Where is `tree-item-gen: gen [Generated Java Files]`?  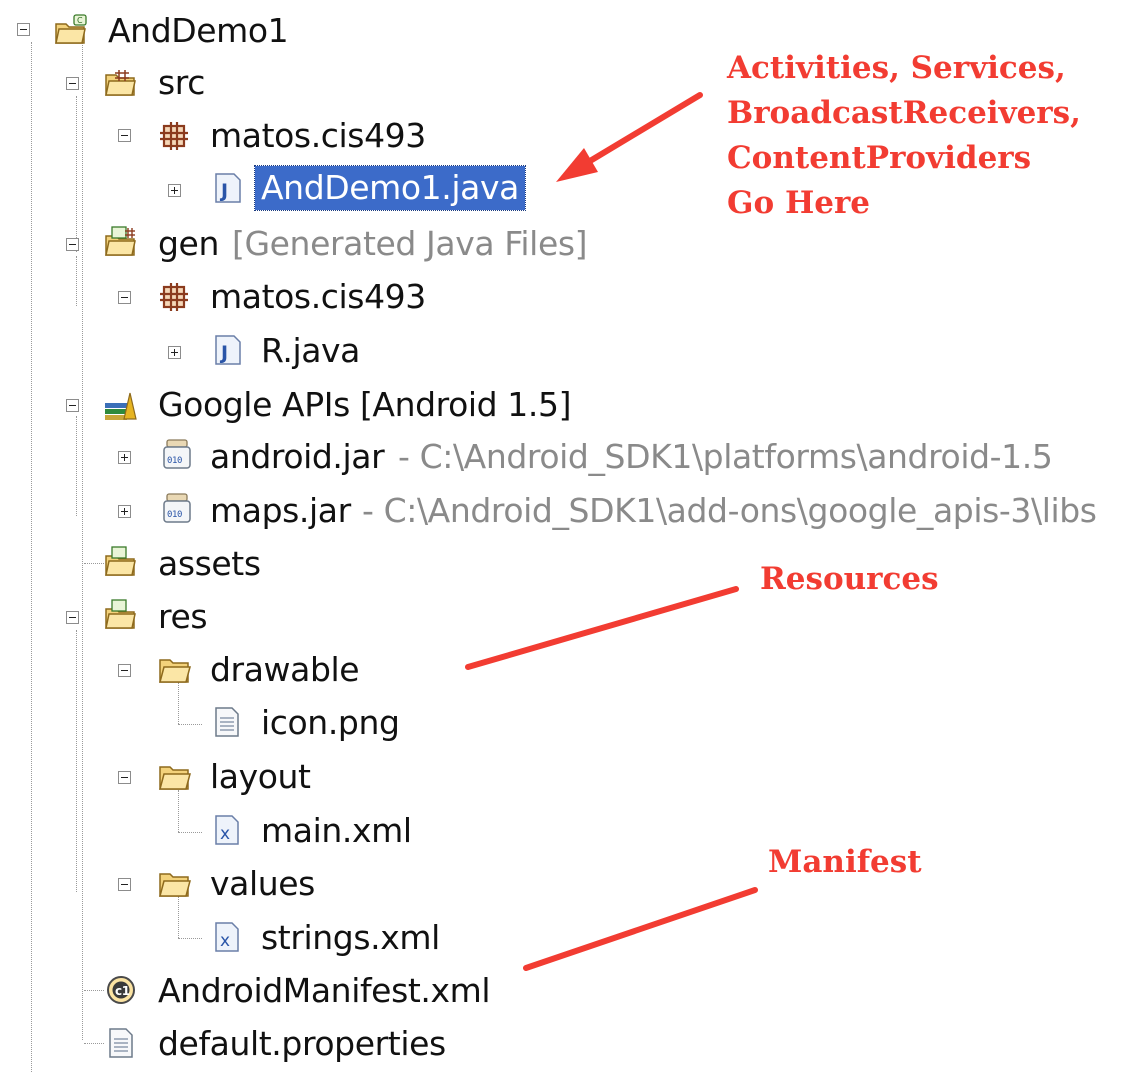 tree-item-gen: gen [Generated Java Files] is located at coordinates (300, 243).